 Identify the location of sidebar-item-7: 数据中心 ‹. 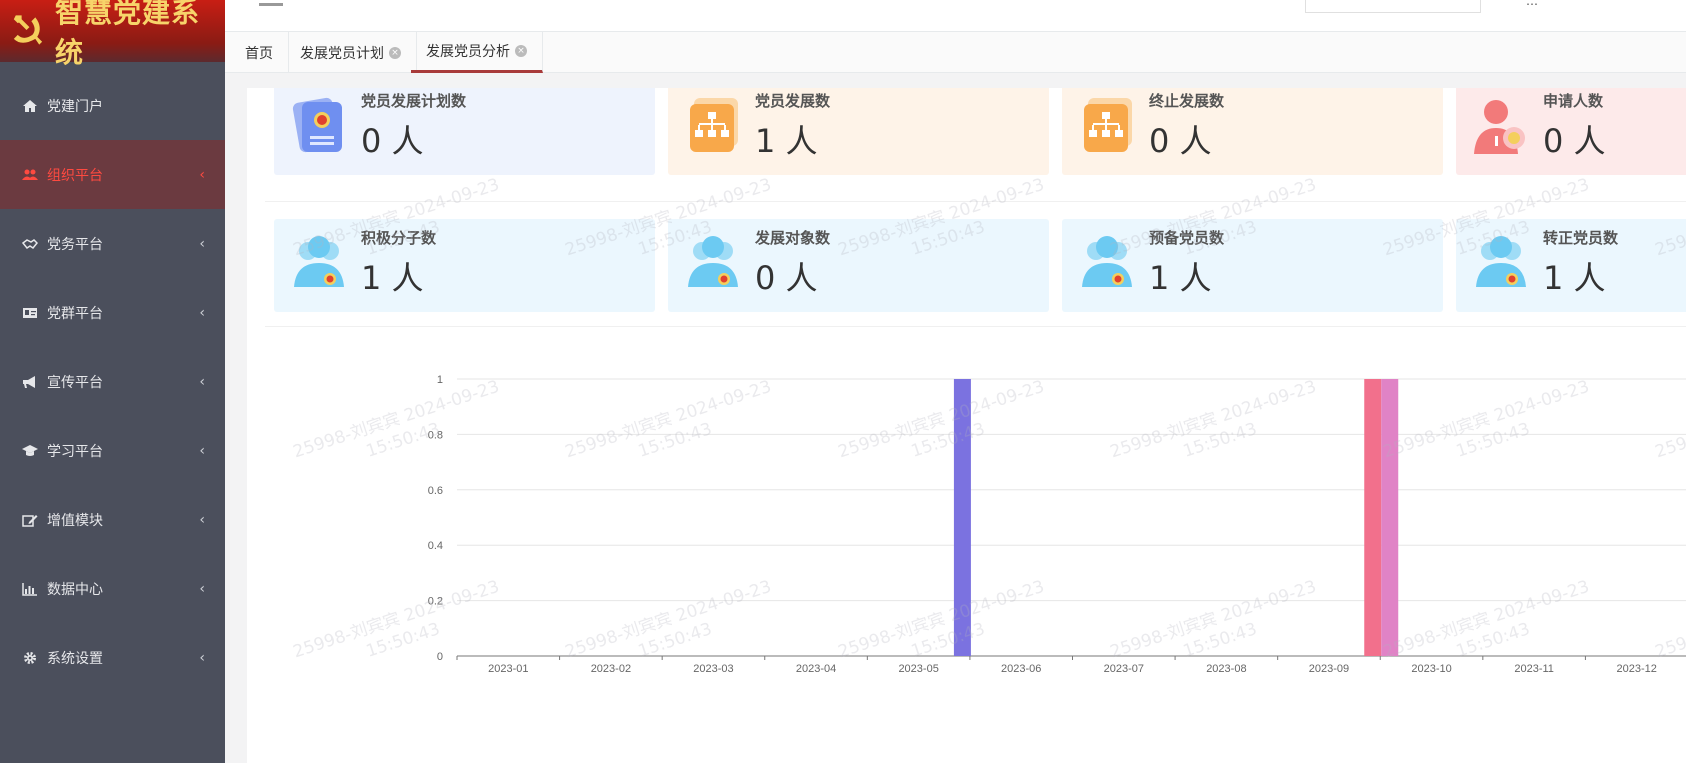
(112, 588).